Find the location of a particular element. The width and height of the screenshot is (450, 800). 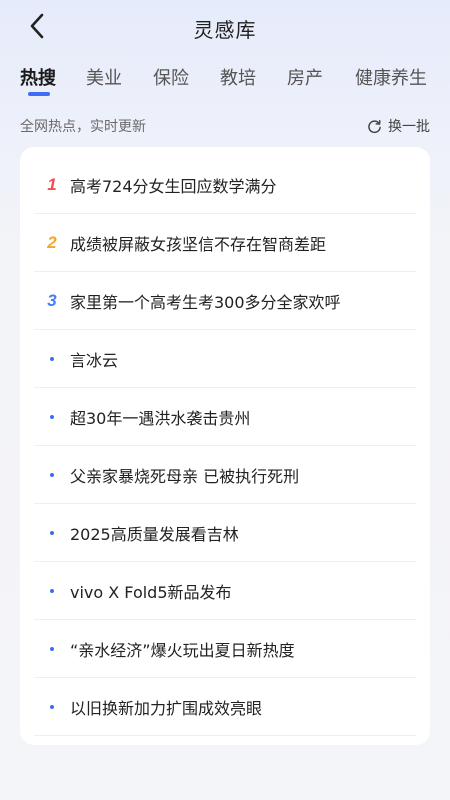

list-item-text: vivo X Fold5新品发布 is located at coordinates (151, 592).